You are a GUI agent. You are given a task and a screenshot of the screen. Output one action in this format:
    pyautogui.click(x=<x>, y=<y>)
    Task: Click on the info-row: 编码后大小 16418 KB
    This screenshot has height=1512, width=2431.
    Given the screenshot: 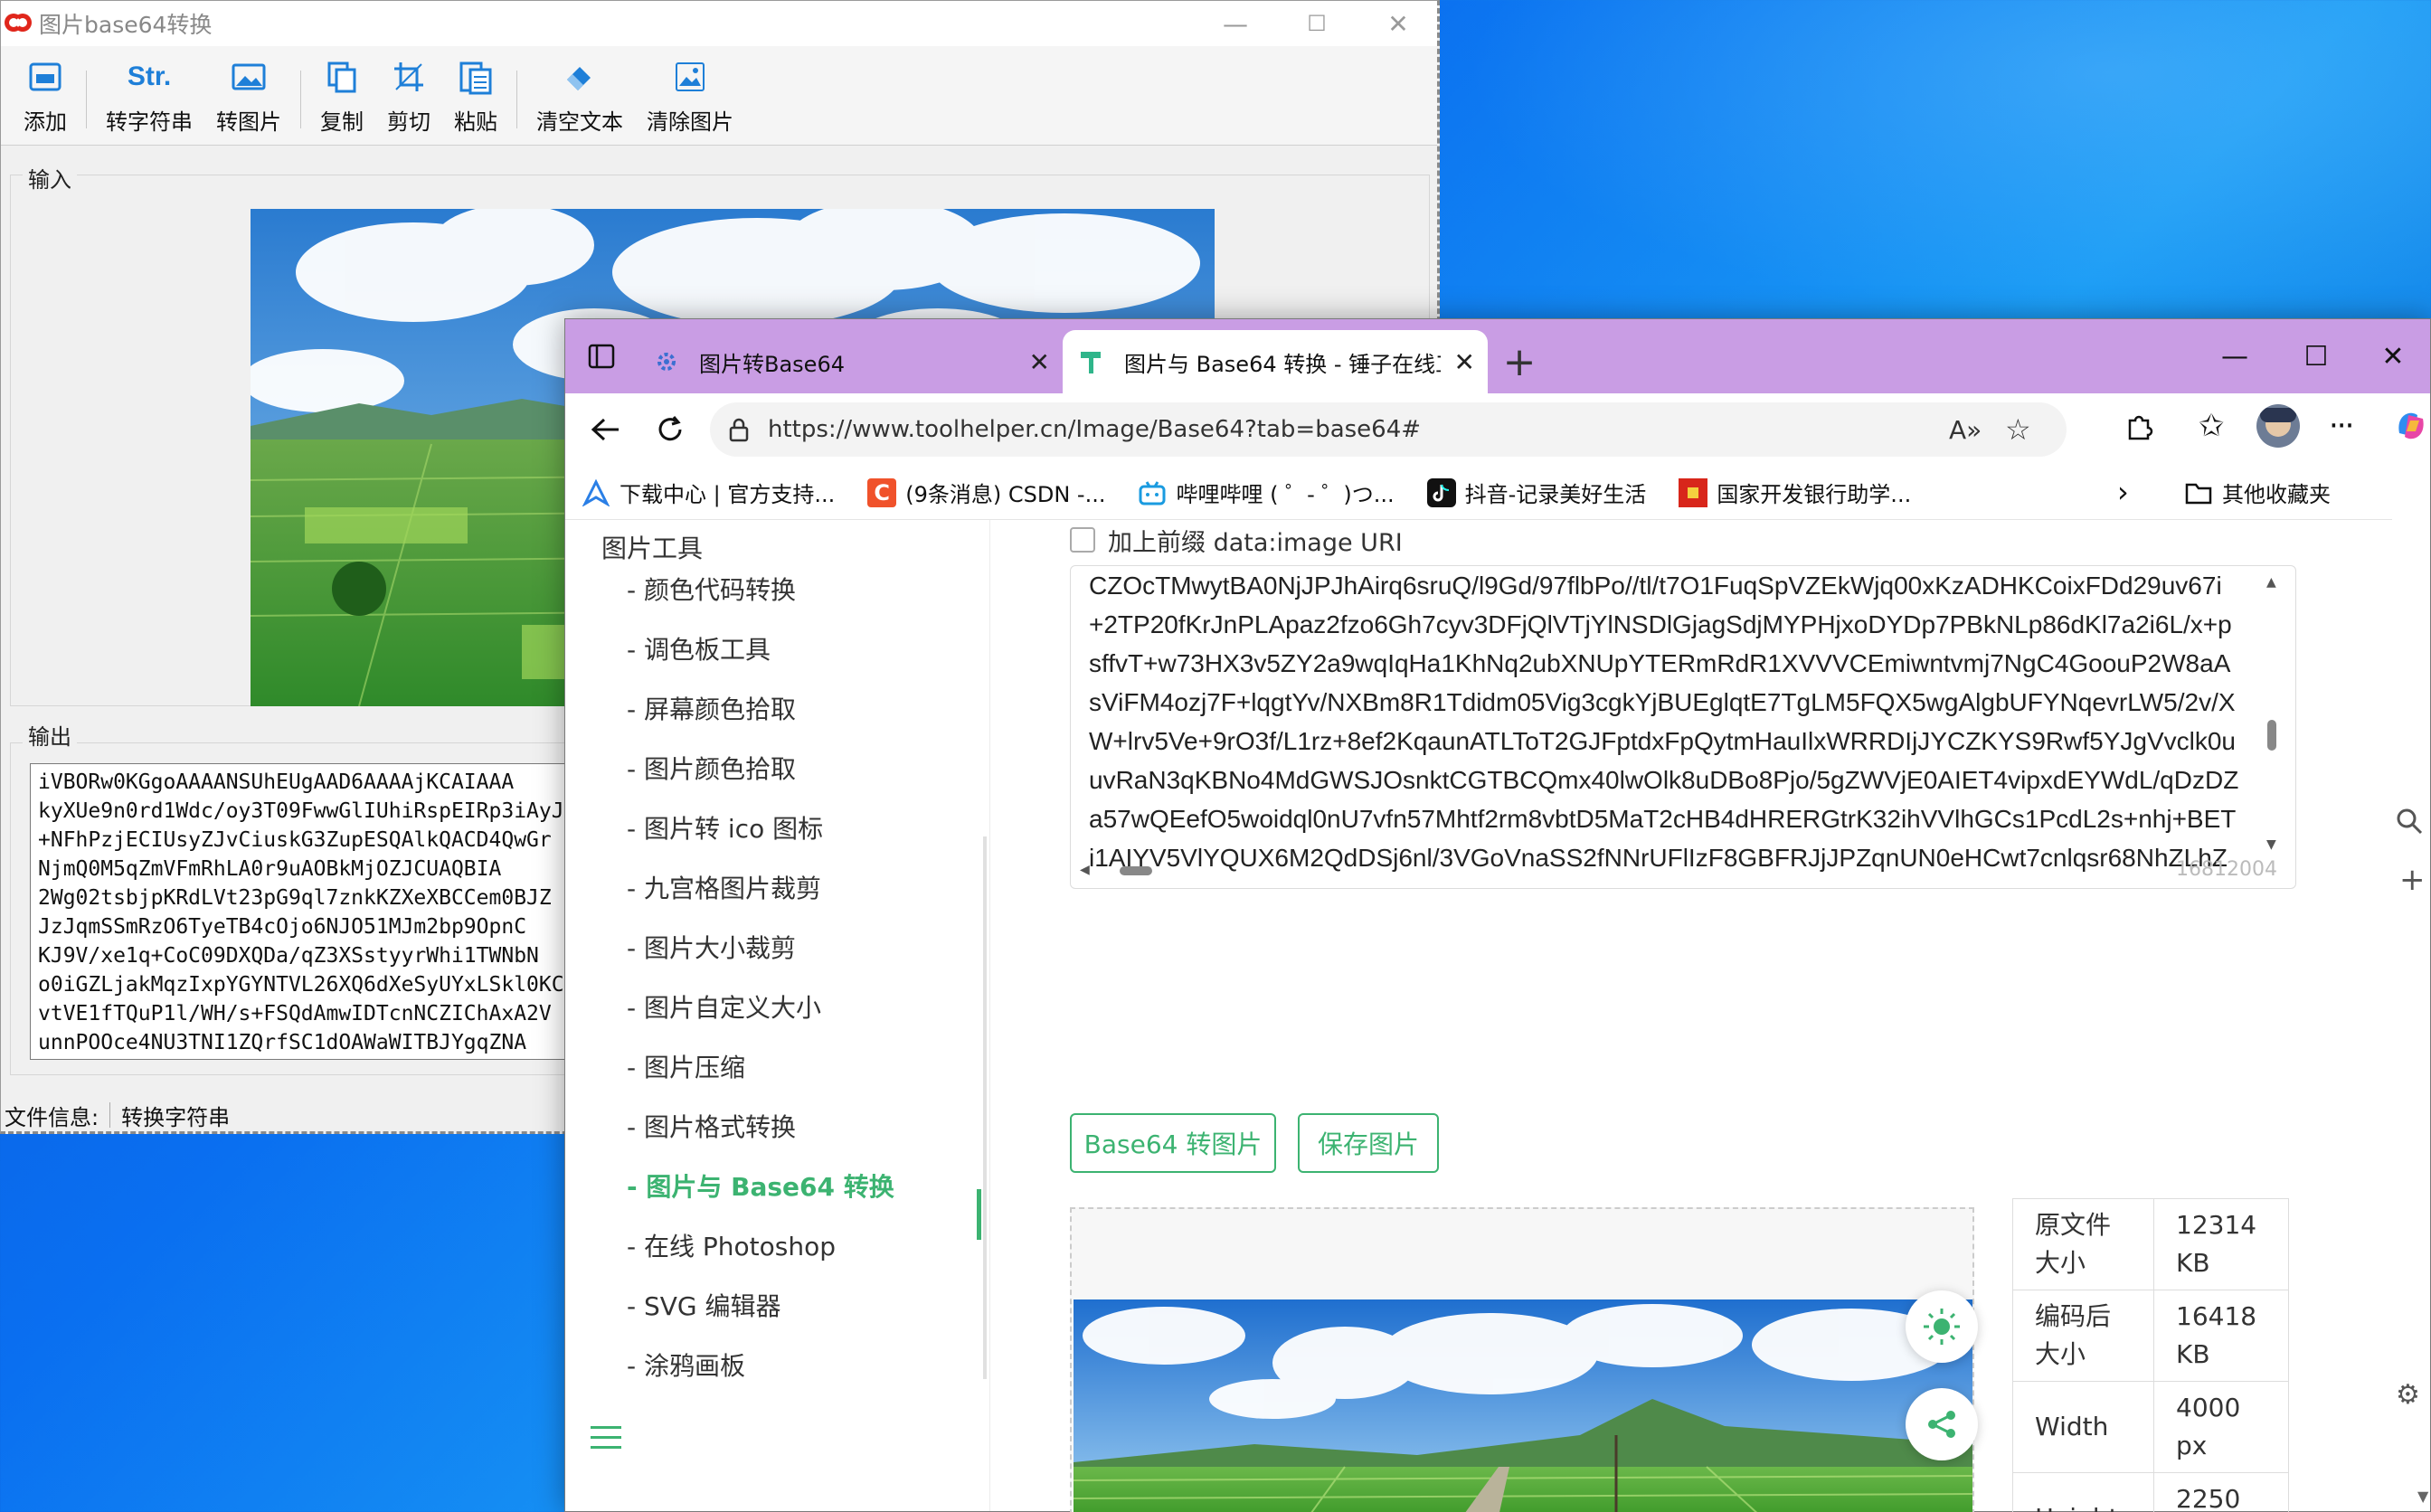 What is the action you would take?
    pyautogui.click(x=2150, y=1336)
    